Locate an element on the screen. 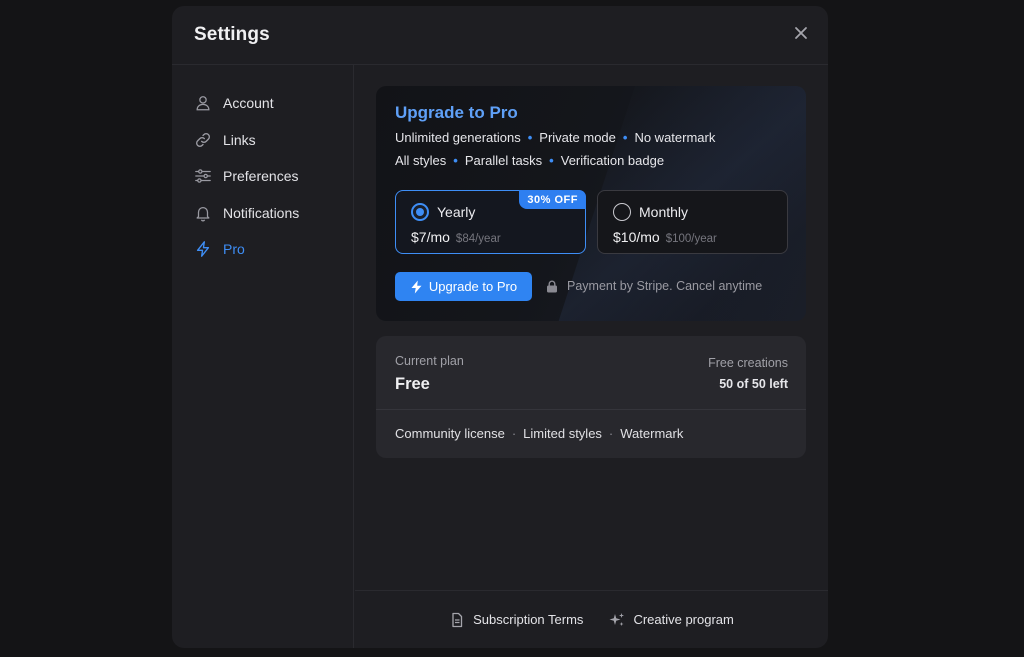 This screenshot has height=657, width=1024. sidebar-item-label: Notifications is located at coordinates (261, 212).